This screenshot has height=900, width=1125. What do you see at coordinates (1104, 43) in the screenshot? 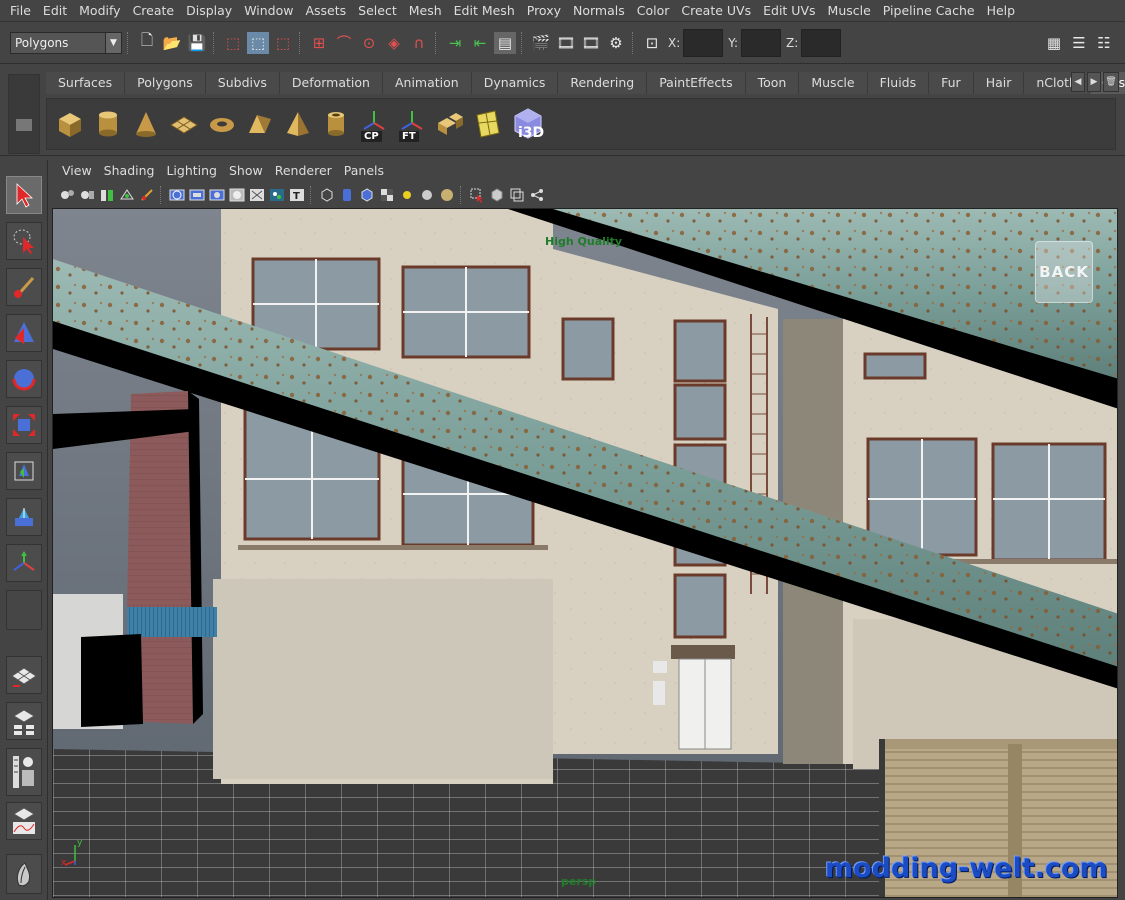
I see `channel-box-icon: ☷` at bounding box center [1104, 43].